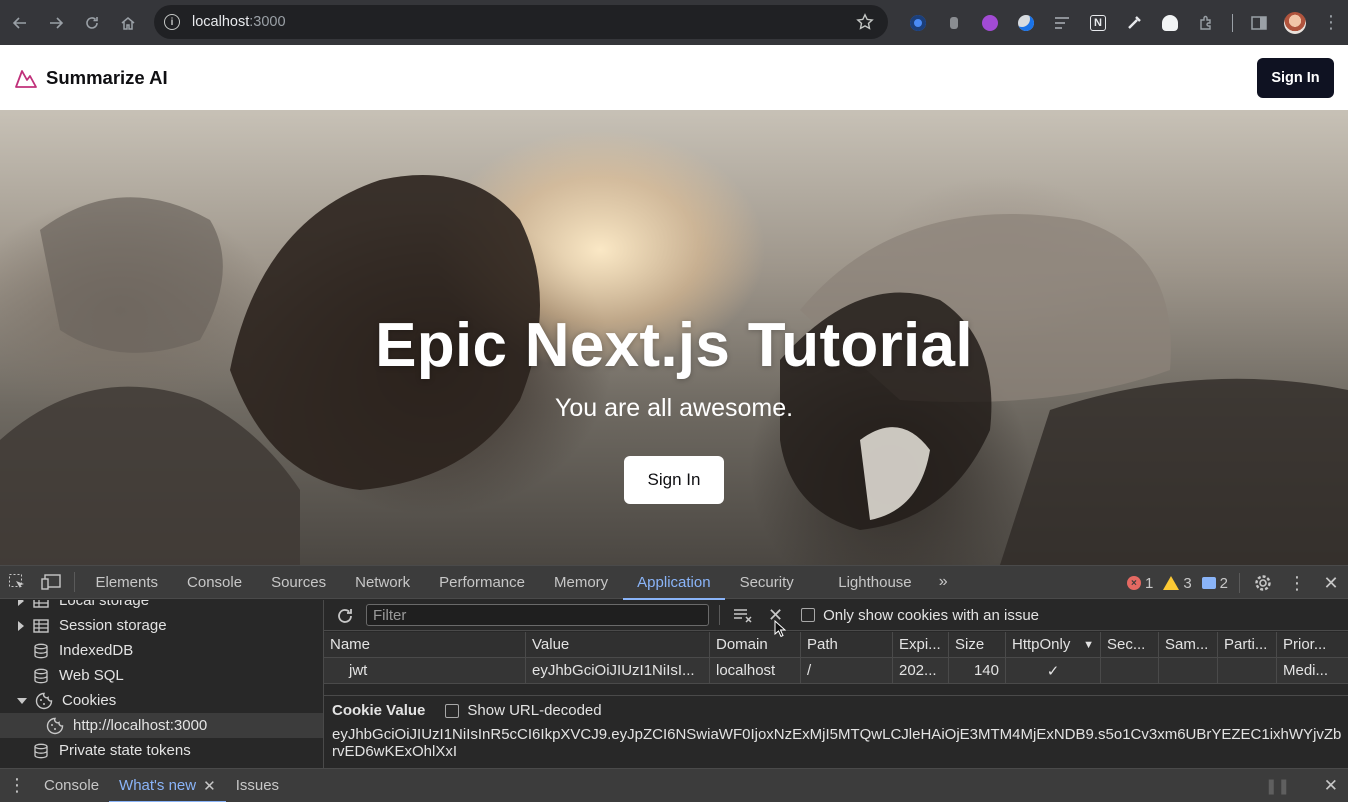 The height and width of the screenshot is (802, 1348). What do you see at coordinates (56, 23) in the screenshot?
I see `forward-button` at bounding box center [56, 23].